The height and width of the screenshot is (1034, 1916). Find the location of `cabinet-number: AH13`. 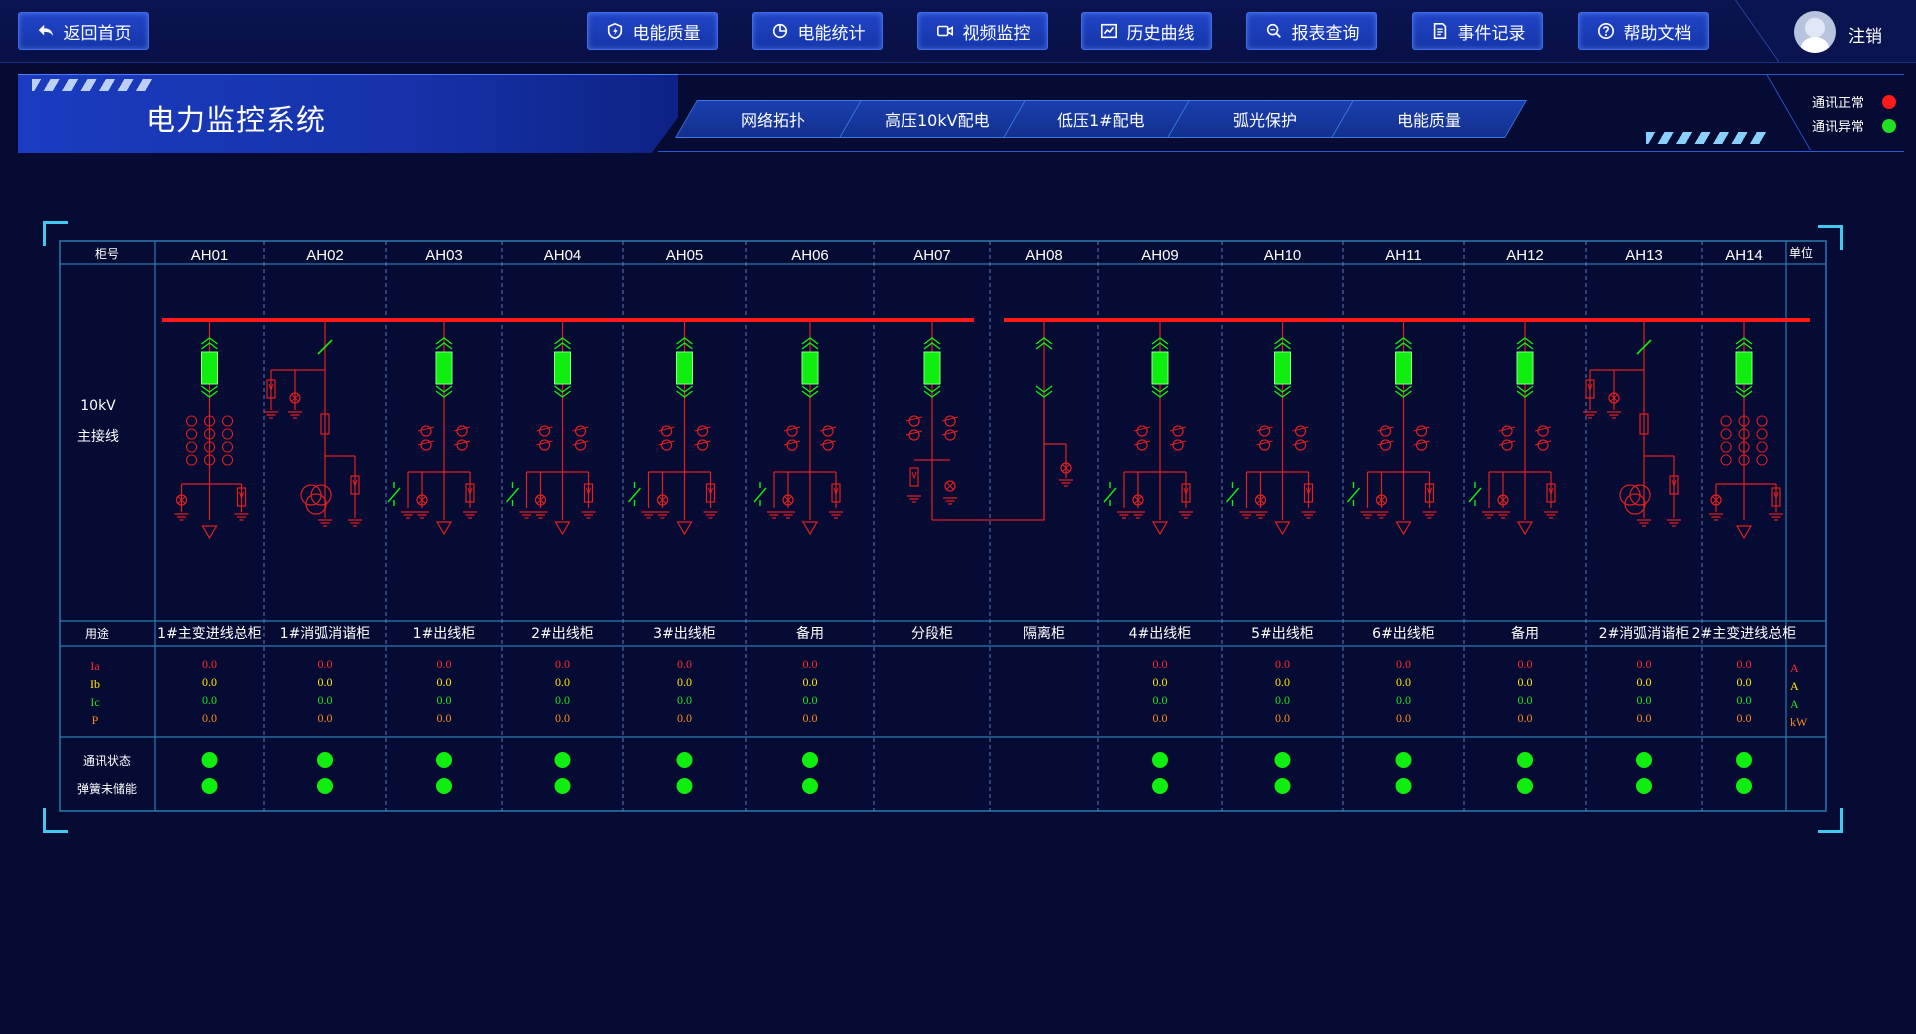

cabinet-number: AH13 is located at coordinates (1644, 255).